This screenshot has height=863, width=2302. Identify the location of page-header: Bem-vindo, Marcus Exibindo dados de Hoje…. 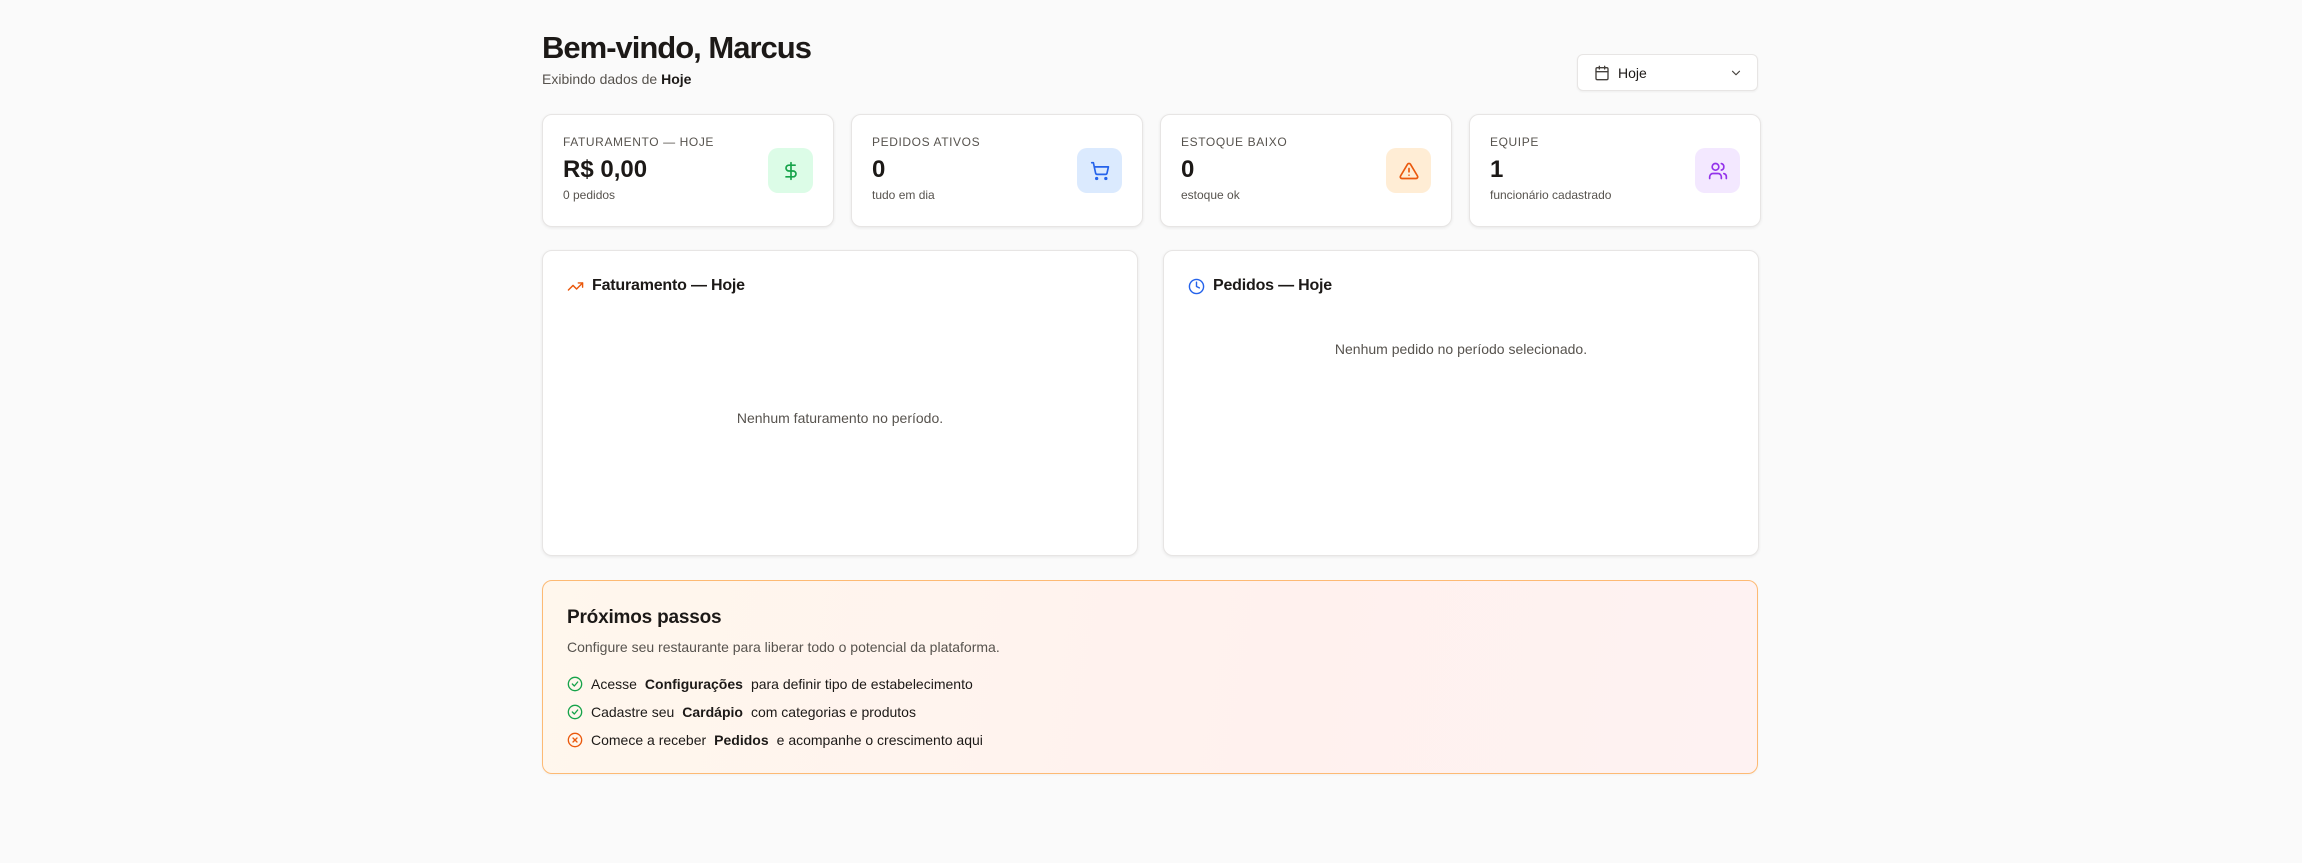
(1150, 57).